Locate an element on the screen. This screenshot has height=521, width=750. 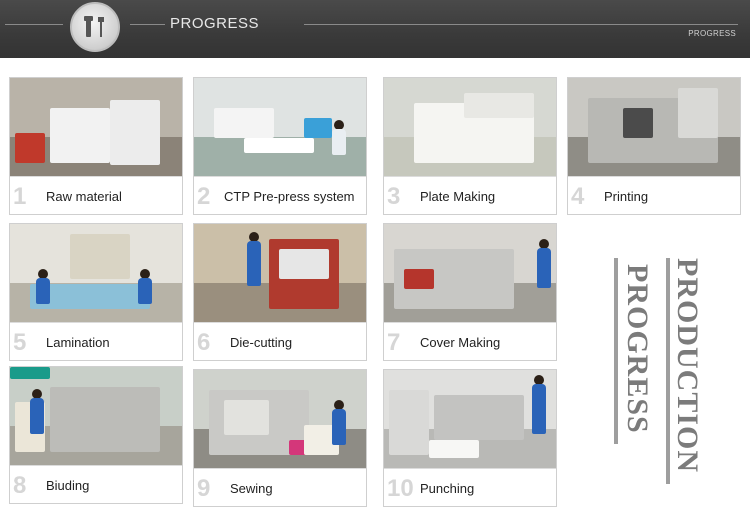
step-caption: 3 Plate Making is located at coordinates (470, 195).